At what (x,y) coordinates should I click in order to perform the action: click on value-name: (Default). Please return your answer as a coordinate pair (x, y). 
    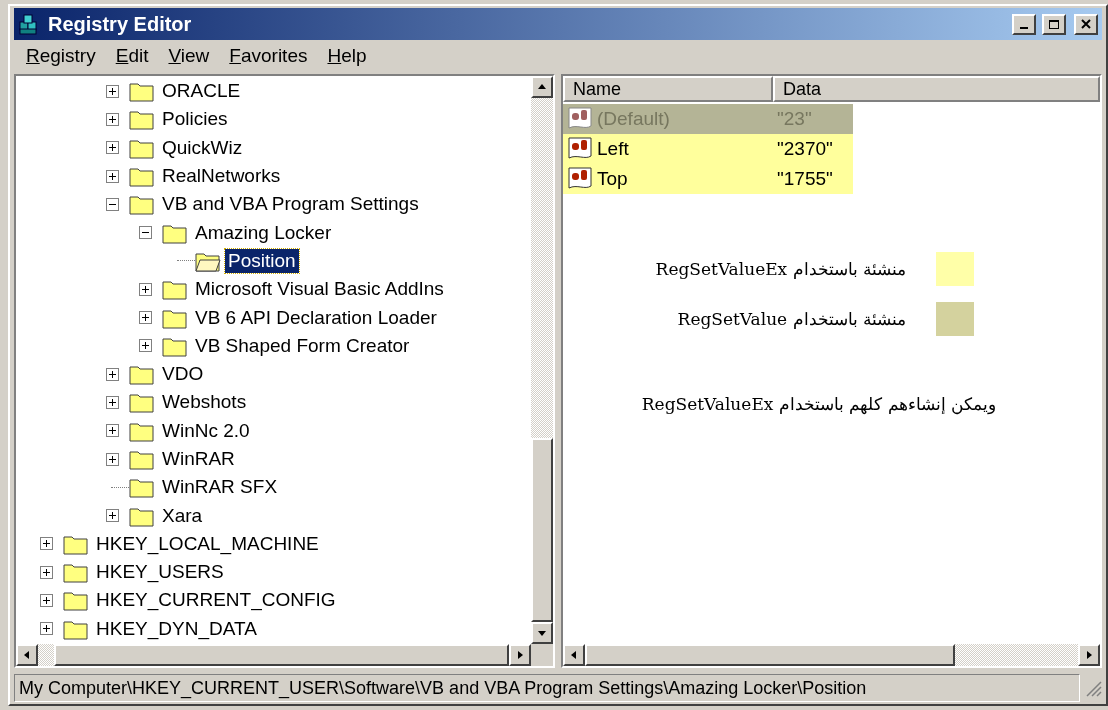
    Looking at the image, I should click on (633, 119).